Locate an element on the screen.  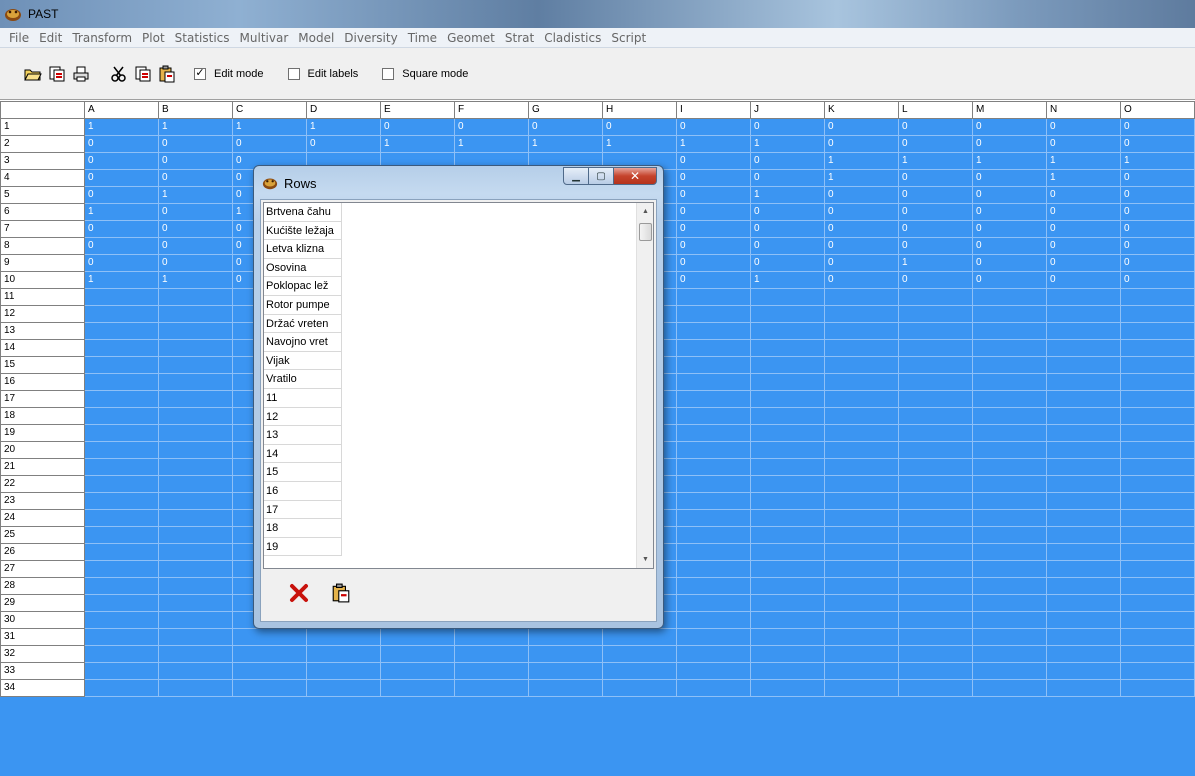
list-item: 11 is located at coordinates (303, 398).